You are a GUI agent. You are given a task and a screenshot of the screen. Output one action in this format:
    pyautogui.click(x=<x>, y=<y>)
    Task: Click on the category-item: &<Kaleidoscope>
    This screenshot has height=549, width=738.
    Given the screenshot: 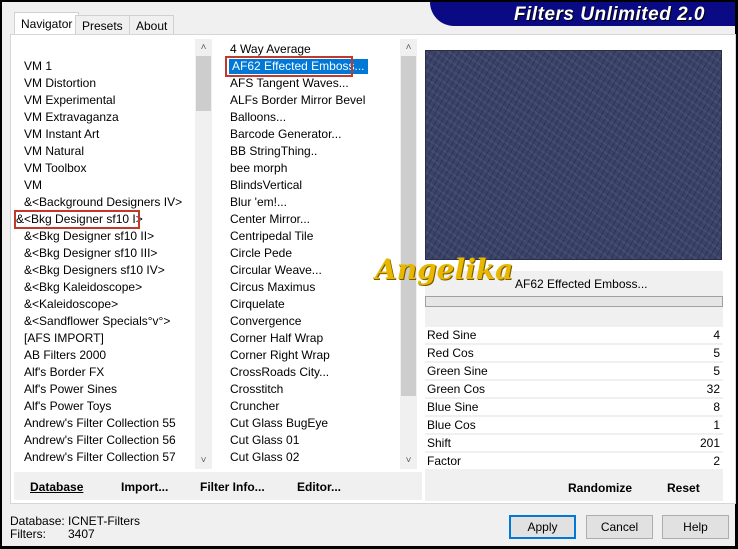 What is the action you would take?
    pyautogui.click(x=71, y=304)
    